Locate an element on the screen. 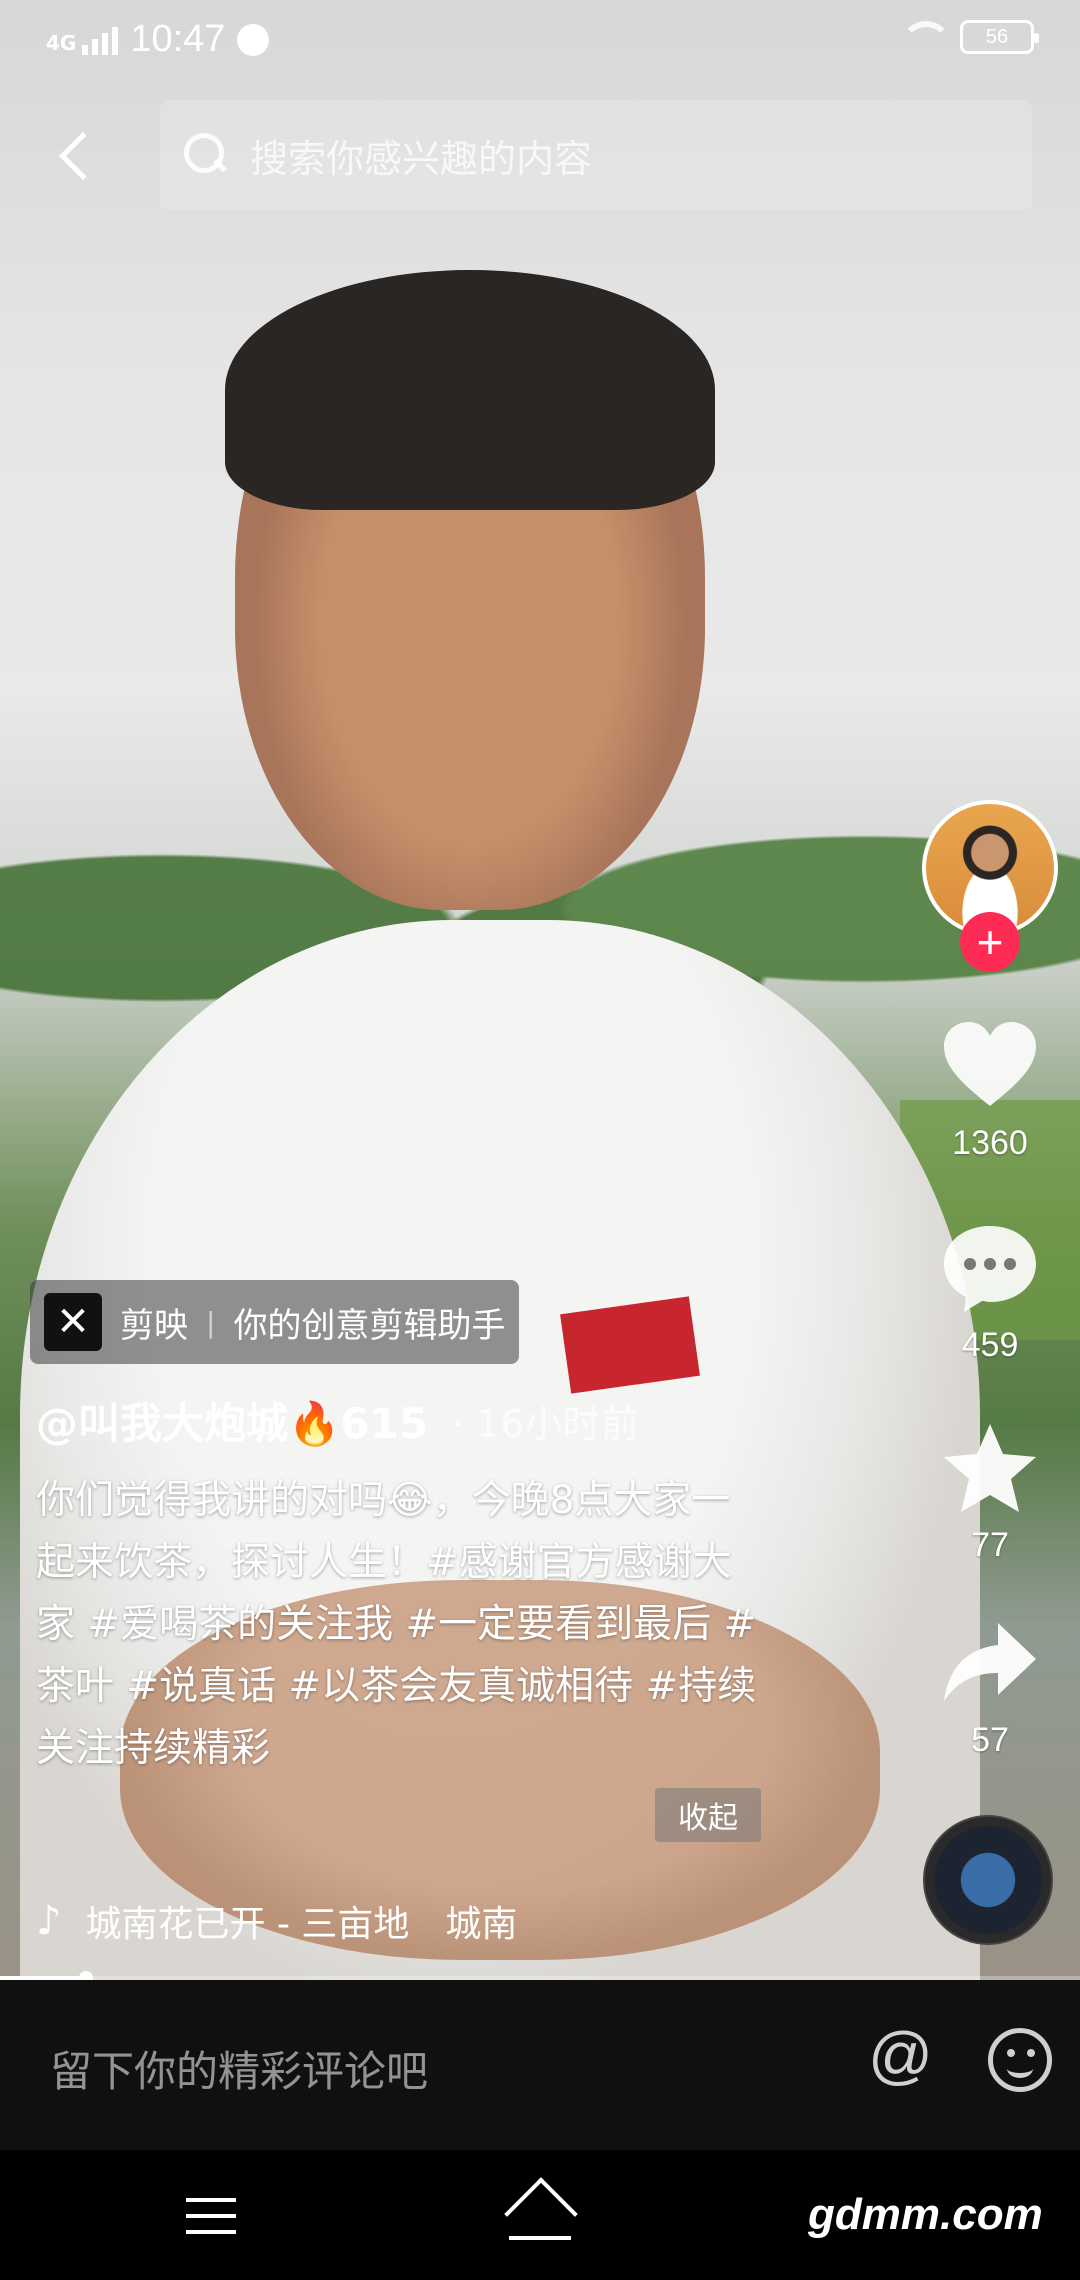 Image resolution: width=1080 pixels, height=2280 pixels. like-action: 1360 is located at coordinates (990, 1090).